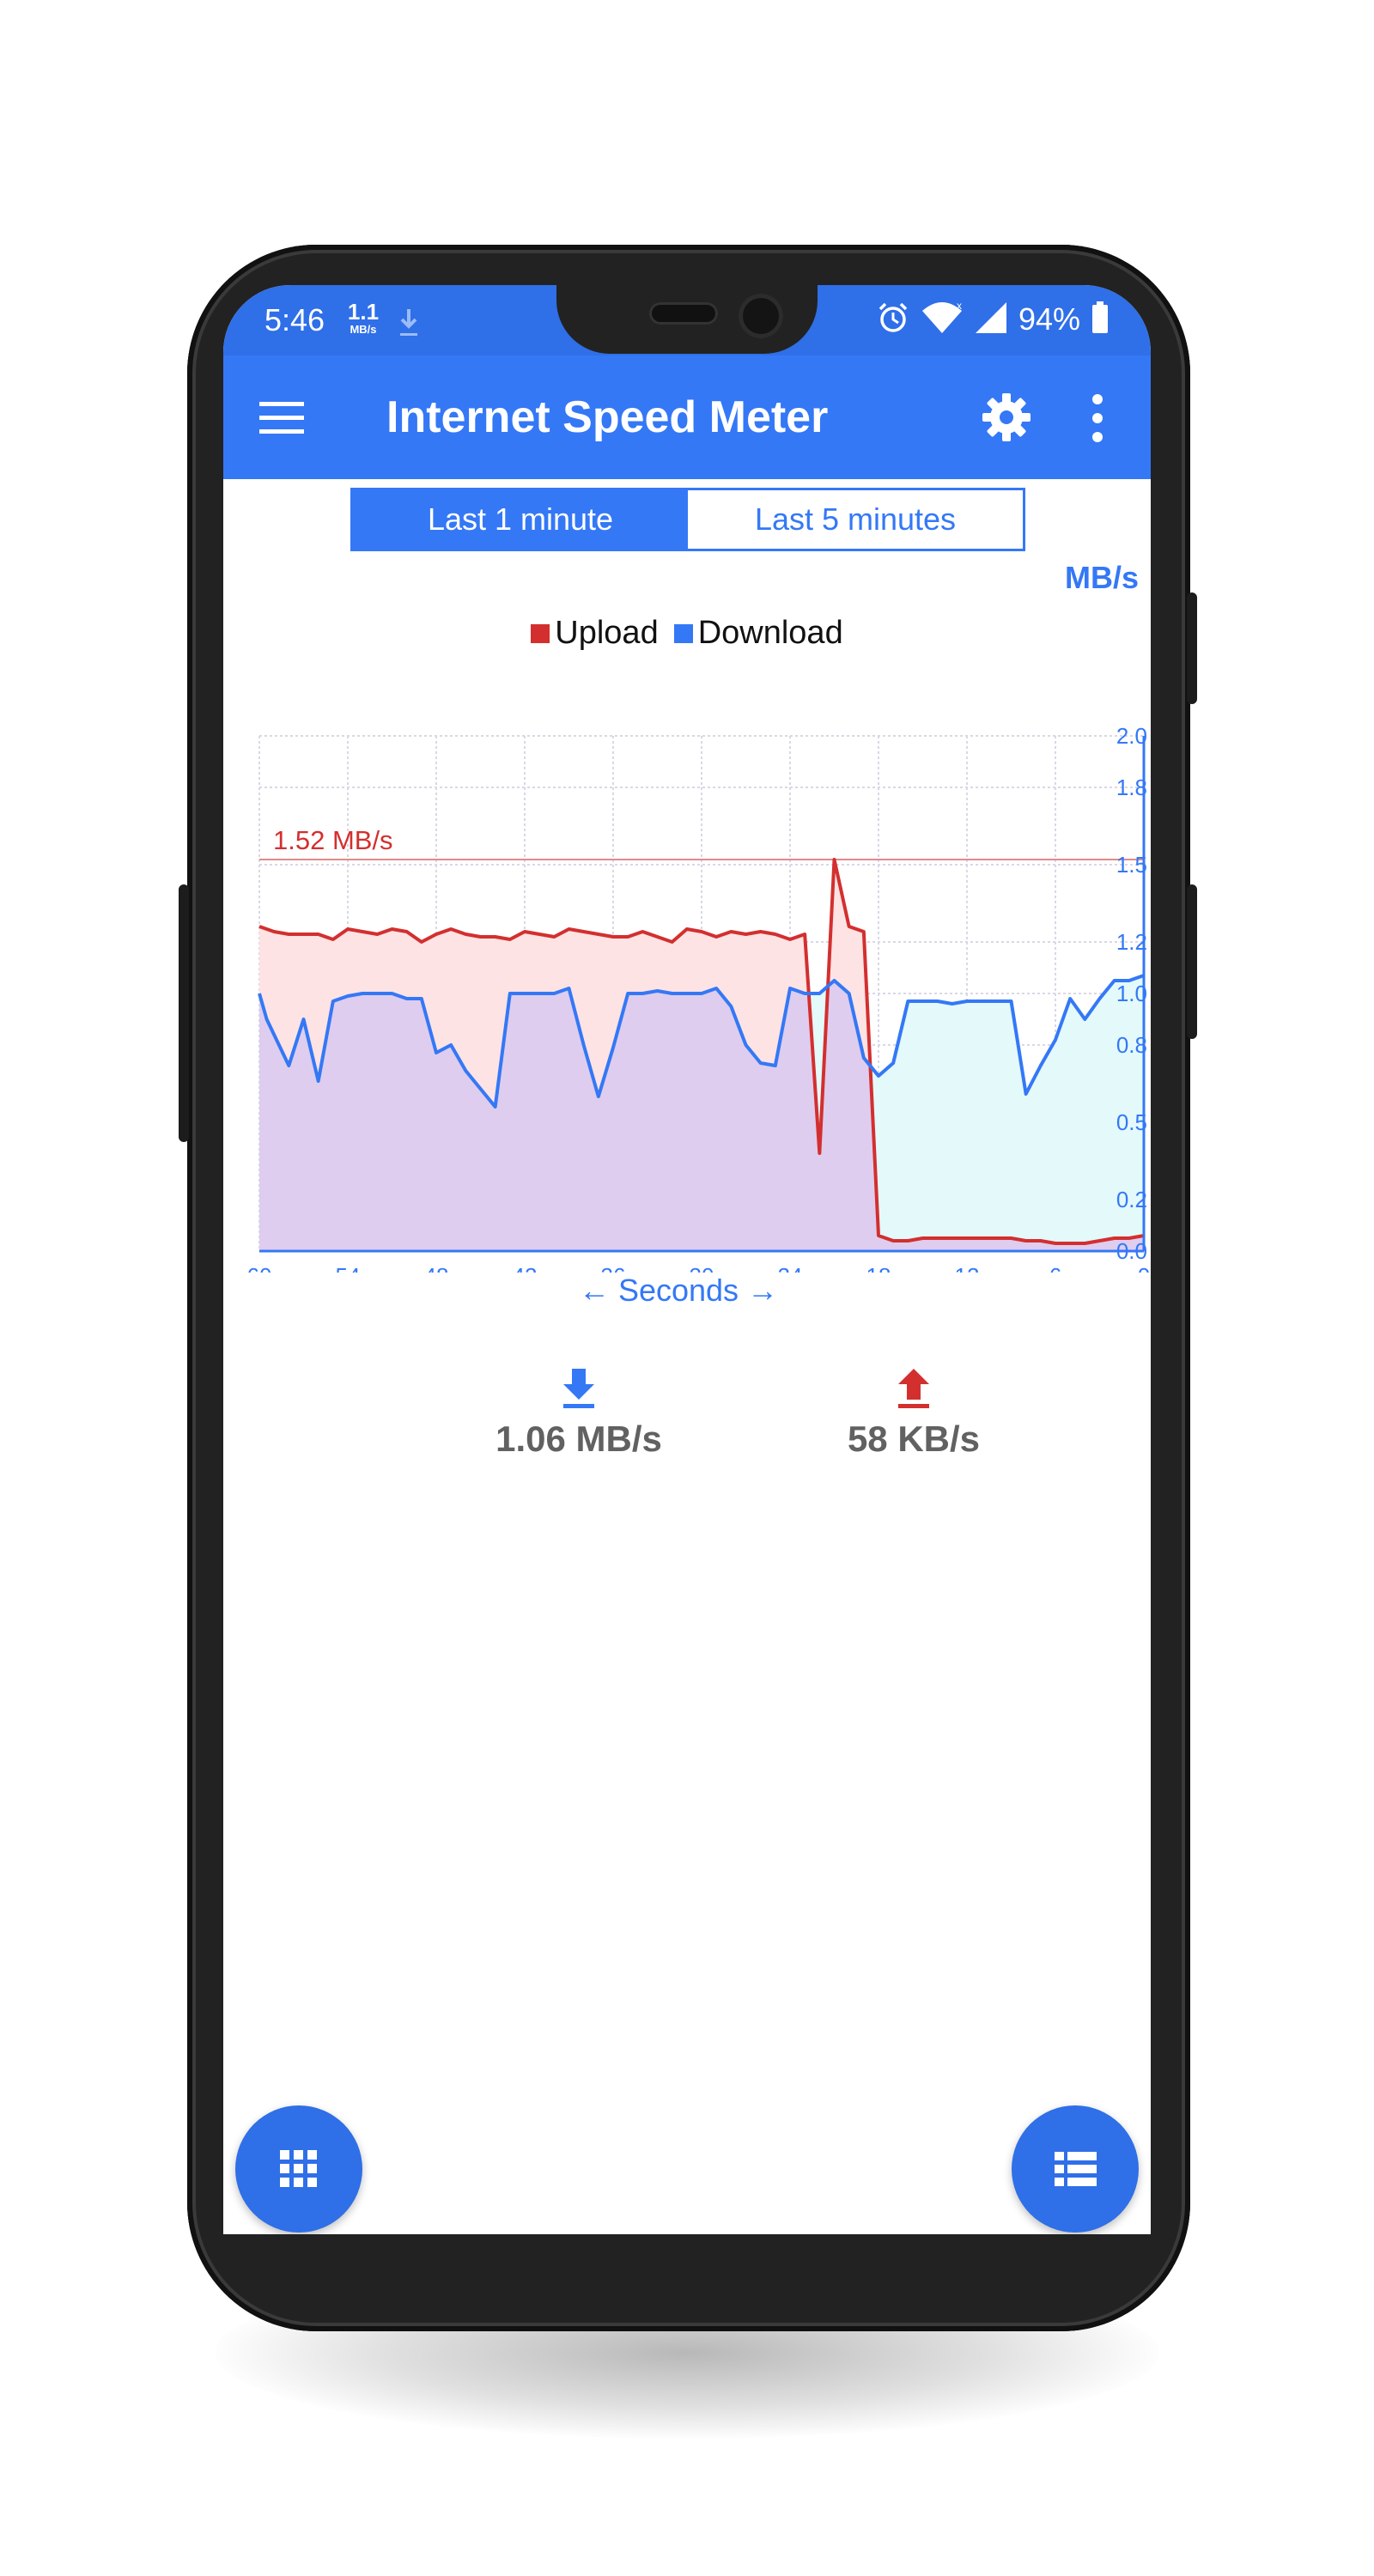  What do you see at coordinates (702, 1268) in the screenshot?
I see `x-tick-label: 30` at bounding box center [702, 1268].